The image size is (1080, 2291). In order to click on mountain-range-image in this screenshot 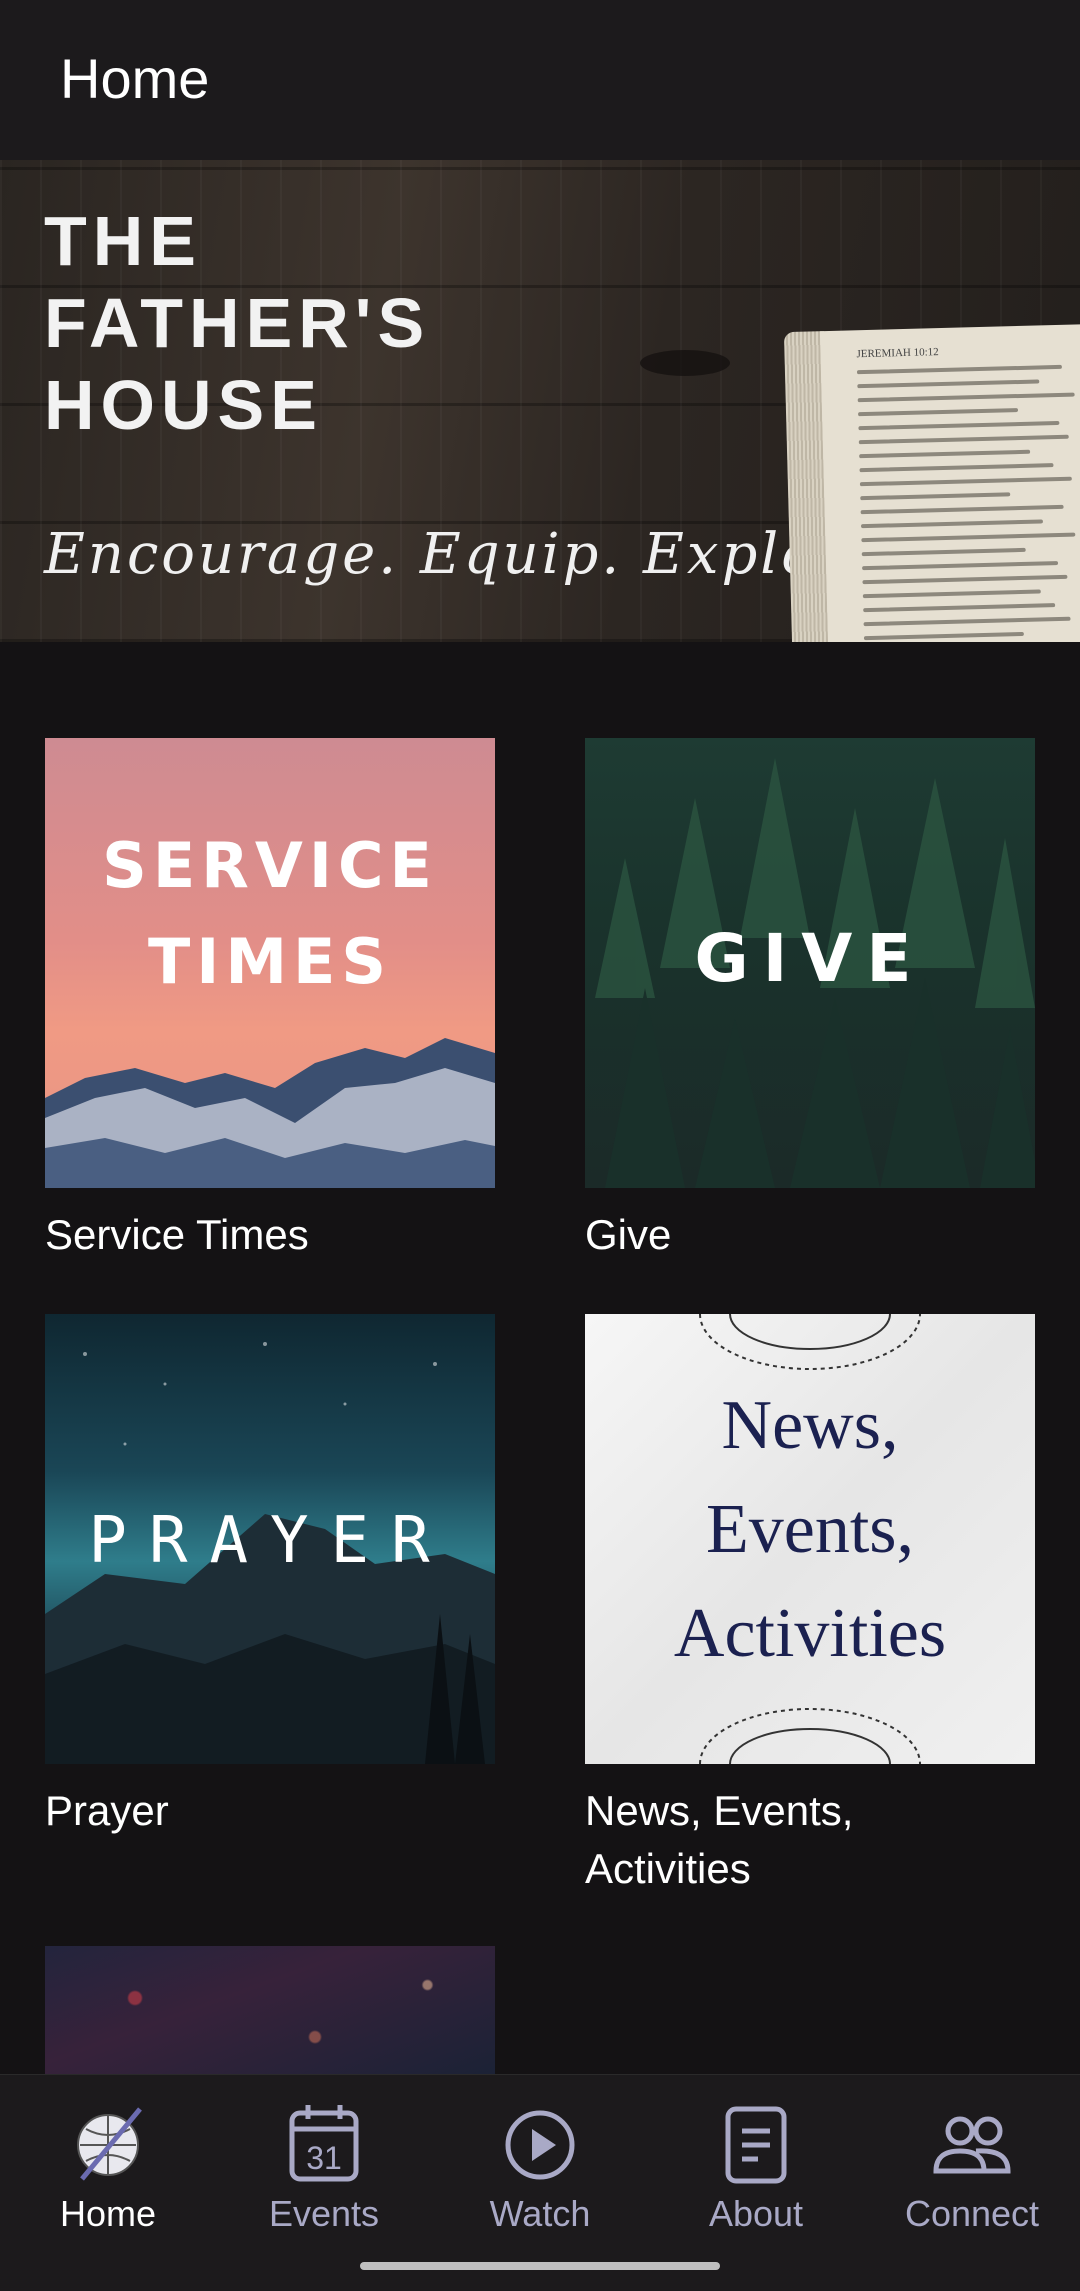, I will do `click(270, 1113)`.